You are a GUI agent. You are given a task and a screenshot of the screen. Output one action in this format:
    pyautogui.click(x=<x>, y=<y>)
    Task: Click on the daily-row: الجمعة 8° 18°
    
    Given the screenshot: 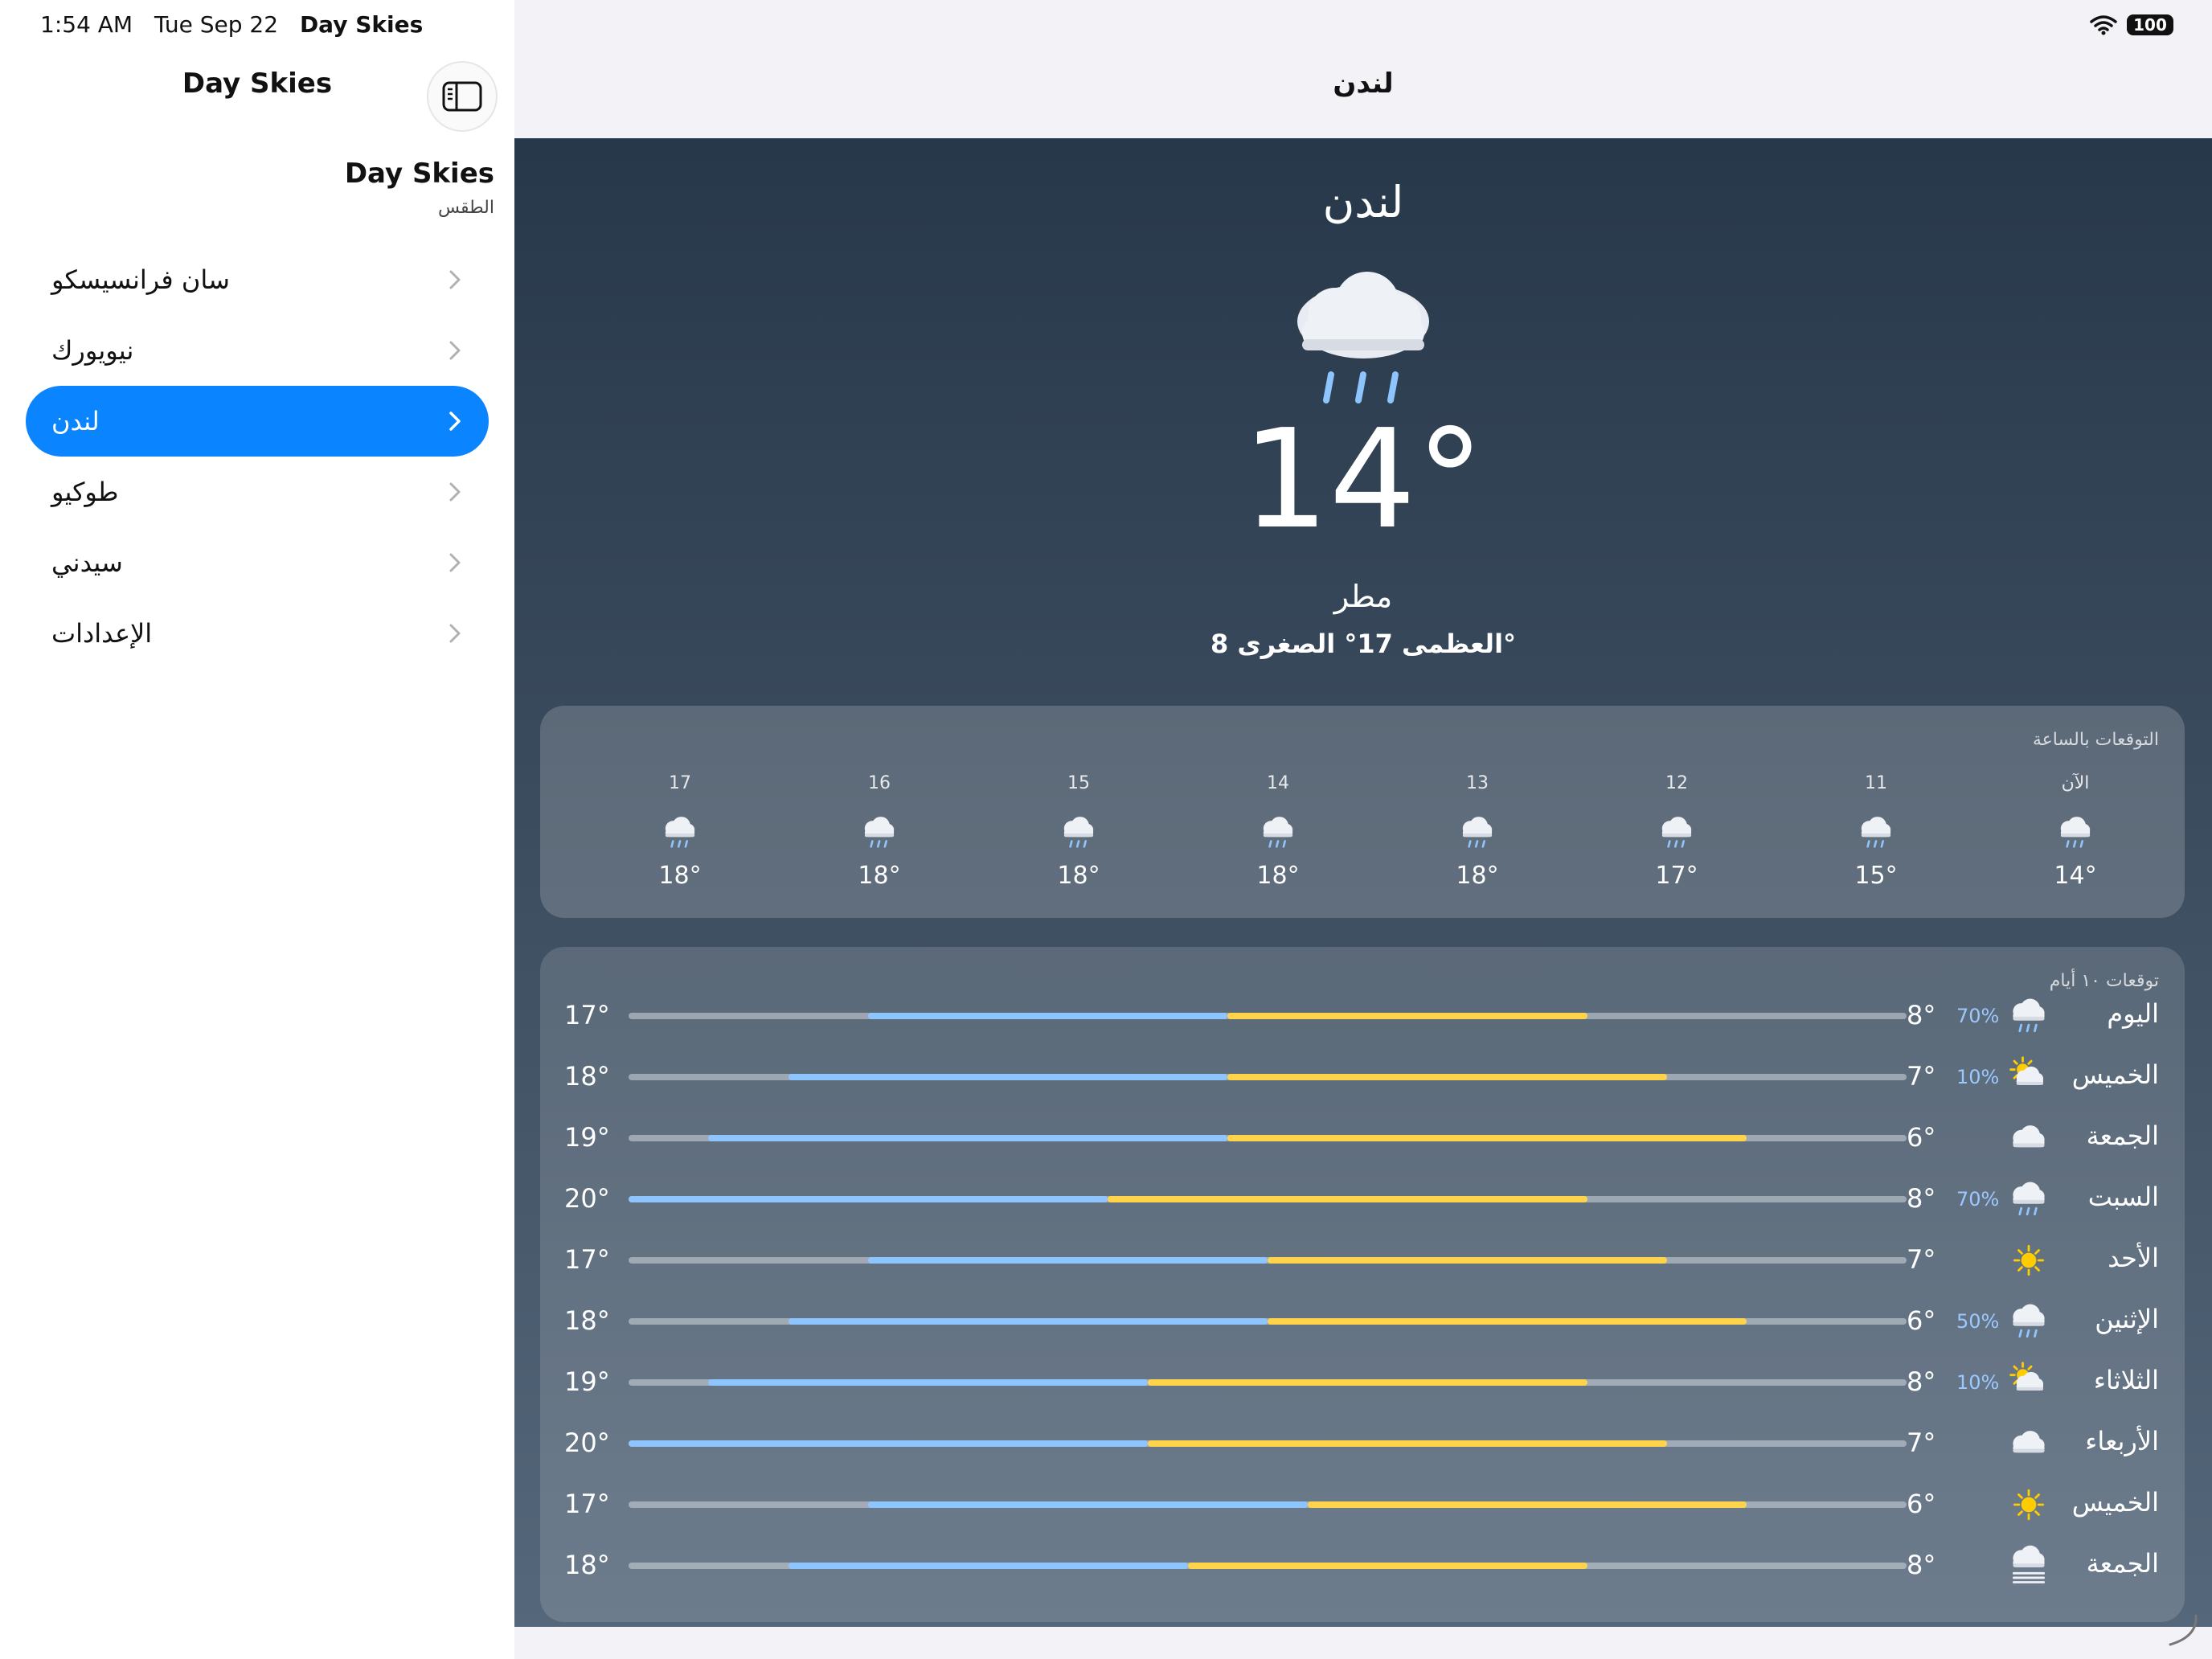 What is the action you would take?
    pyautogui.click(x=1362, y=1565)
    